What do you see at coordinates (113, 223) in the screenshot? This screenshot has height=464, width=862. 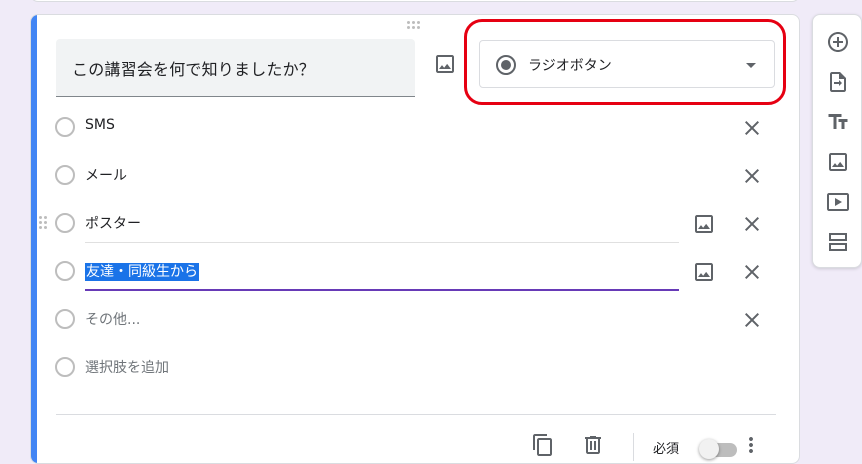 I see `option-label: ポスター` at bounding box center [113, 223].